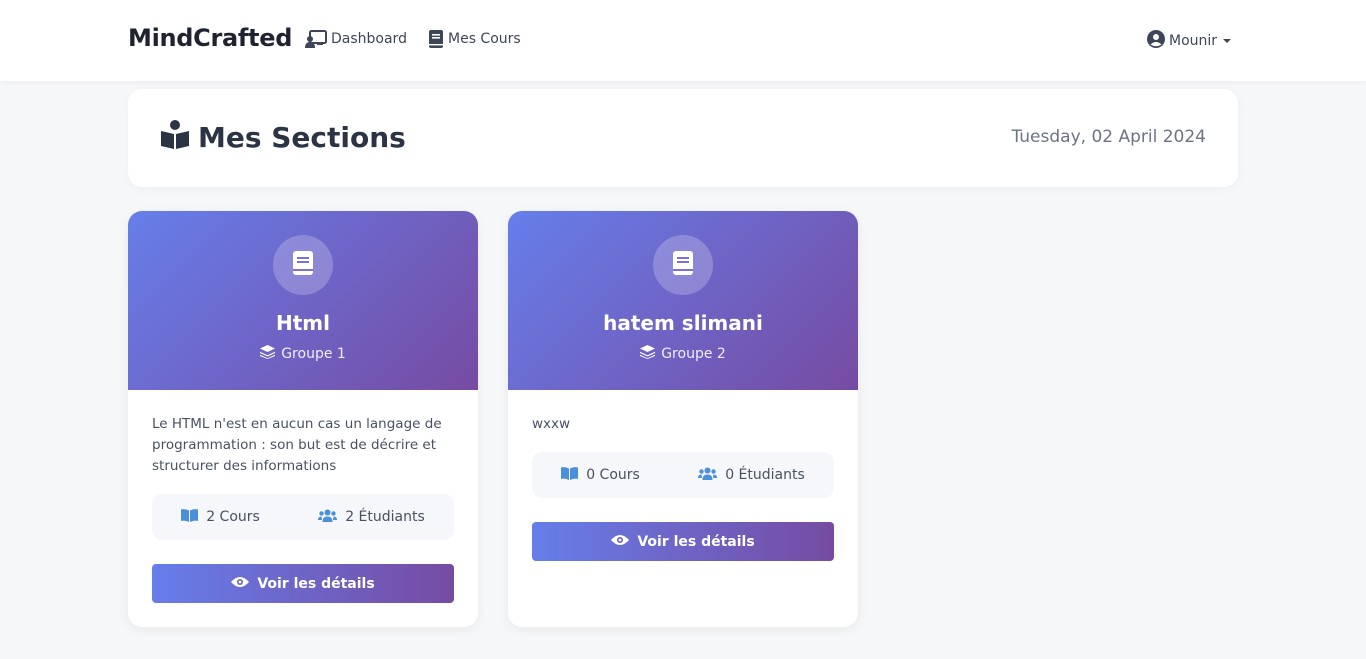  I want to click on section-stats: 0 Cours 0 Étudiants, so click(683, 475).